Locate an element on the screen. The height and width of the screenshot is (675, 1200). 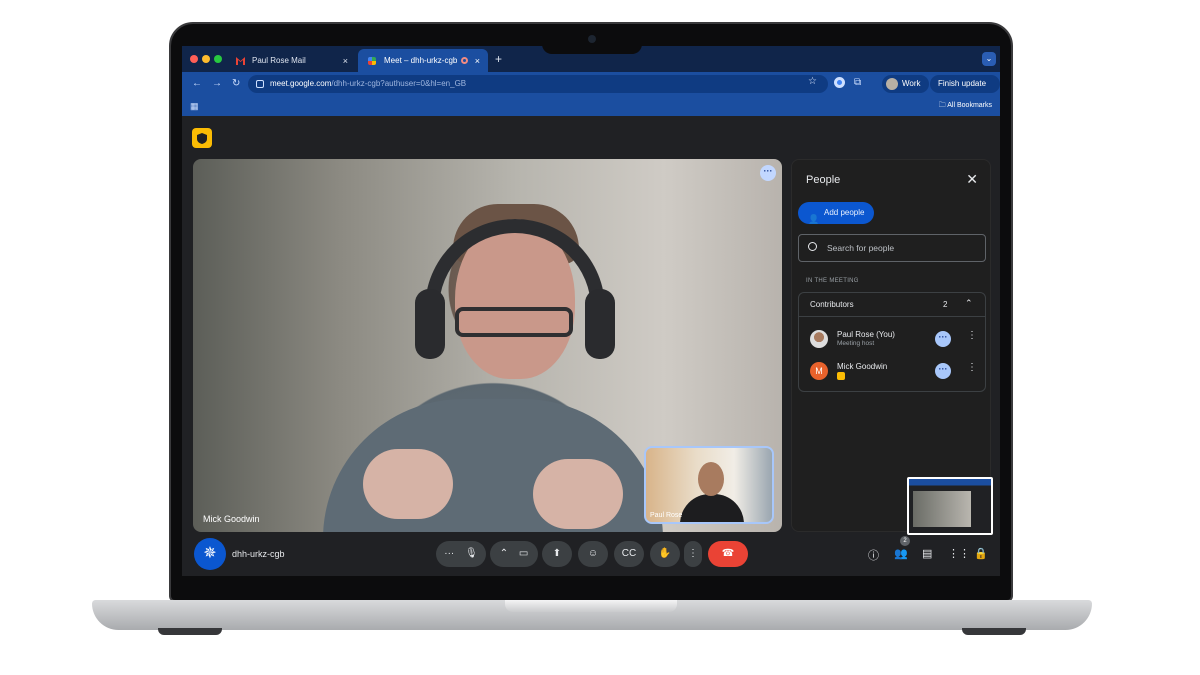
chat-icon: ▤ is located at coordinates (927, 553).